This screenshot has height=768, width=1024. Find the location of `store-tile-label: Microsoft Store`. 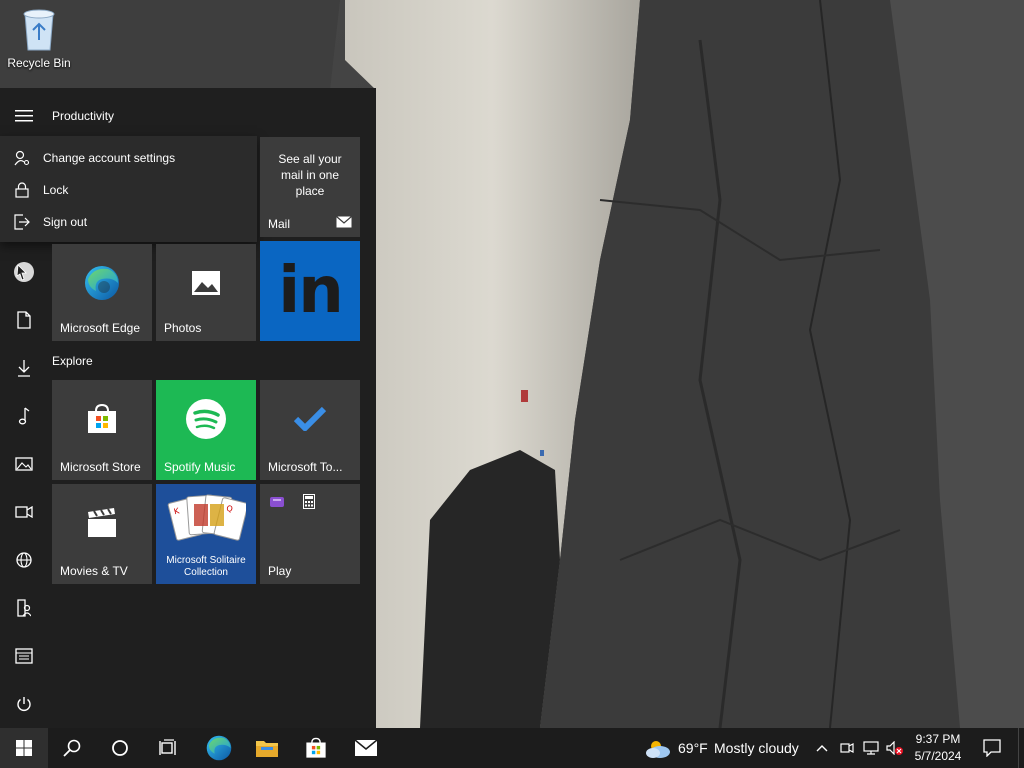

store-tile-label: Microsoft Store is located at coordinates (100, 467).